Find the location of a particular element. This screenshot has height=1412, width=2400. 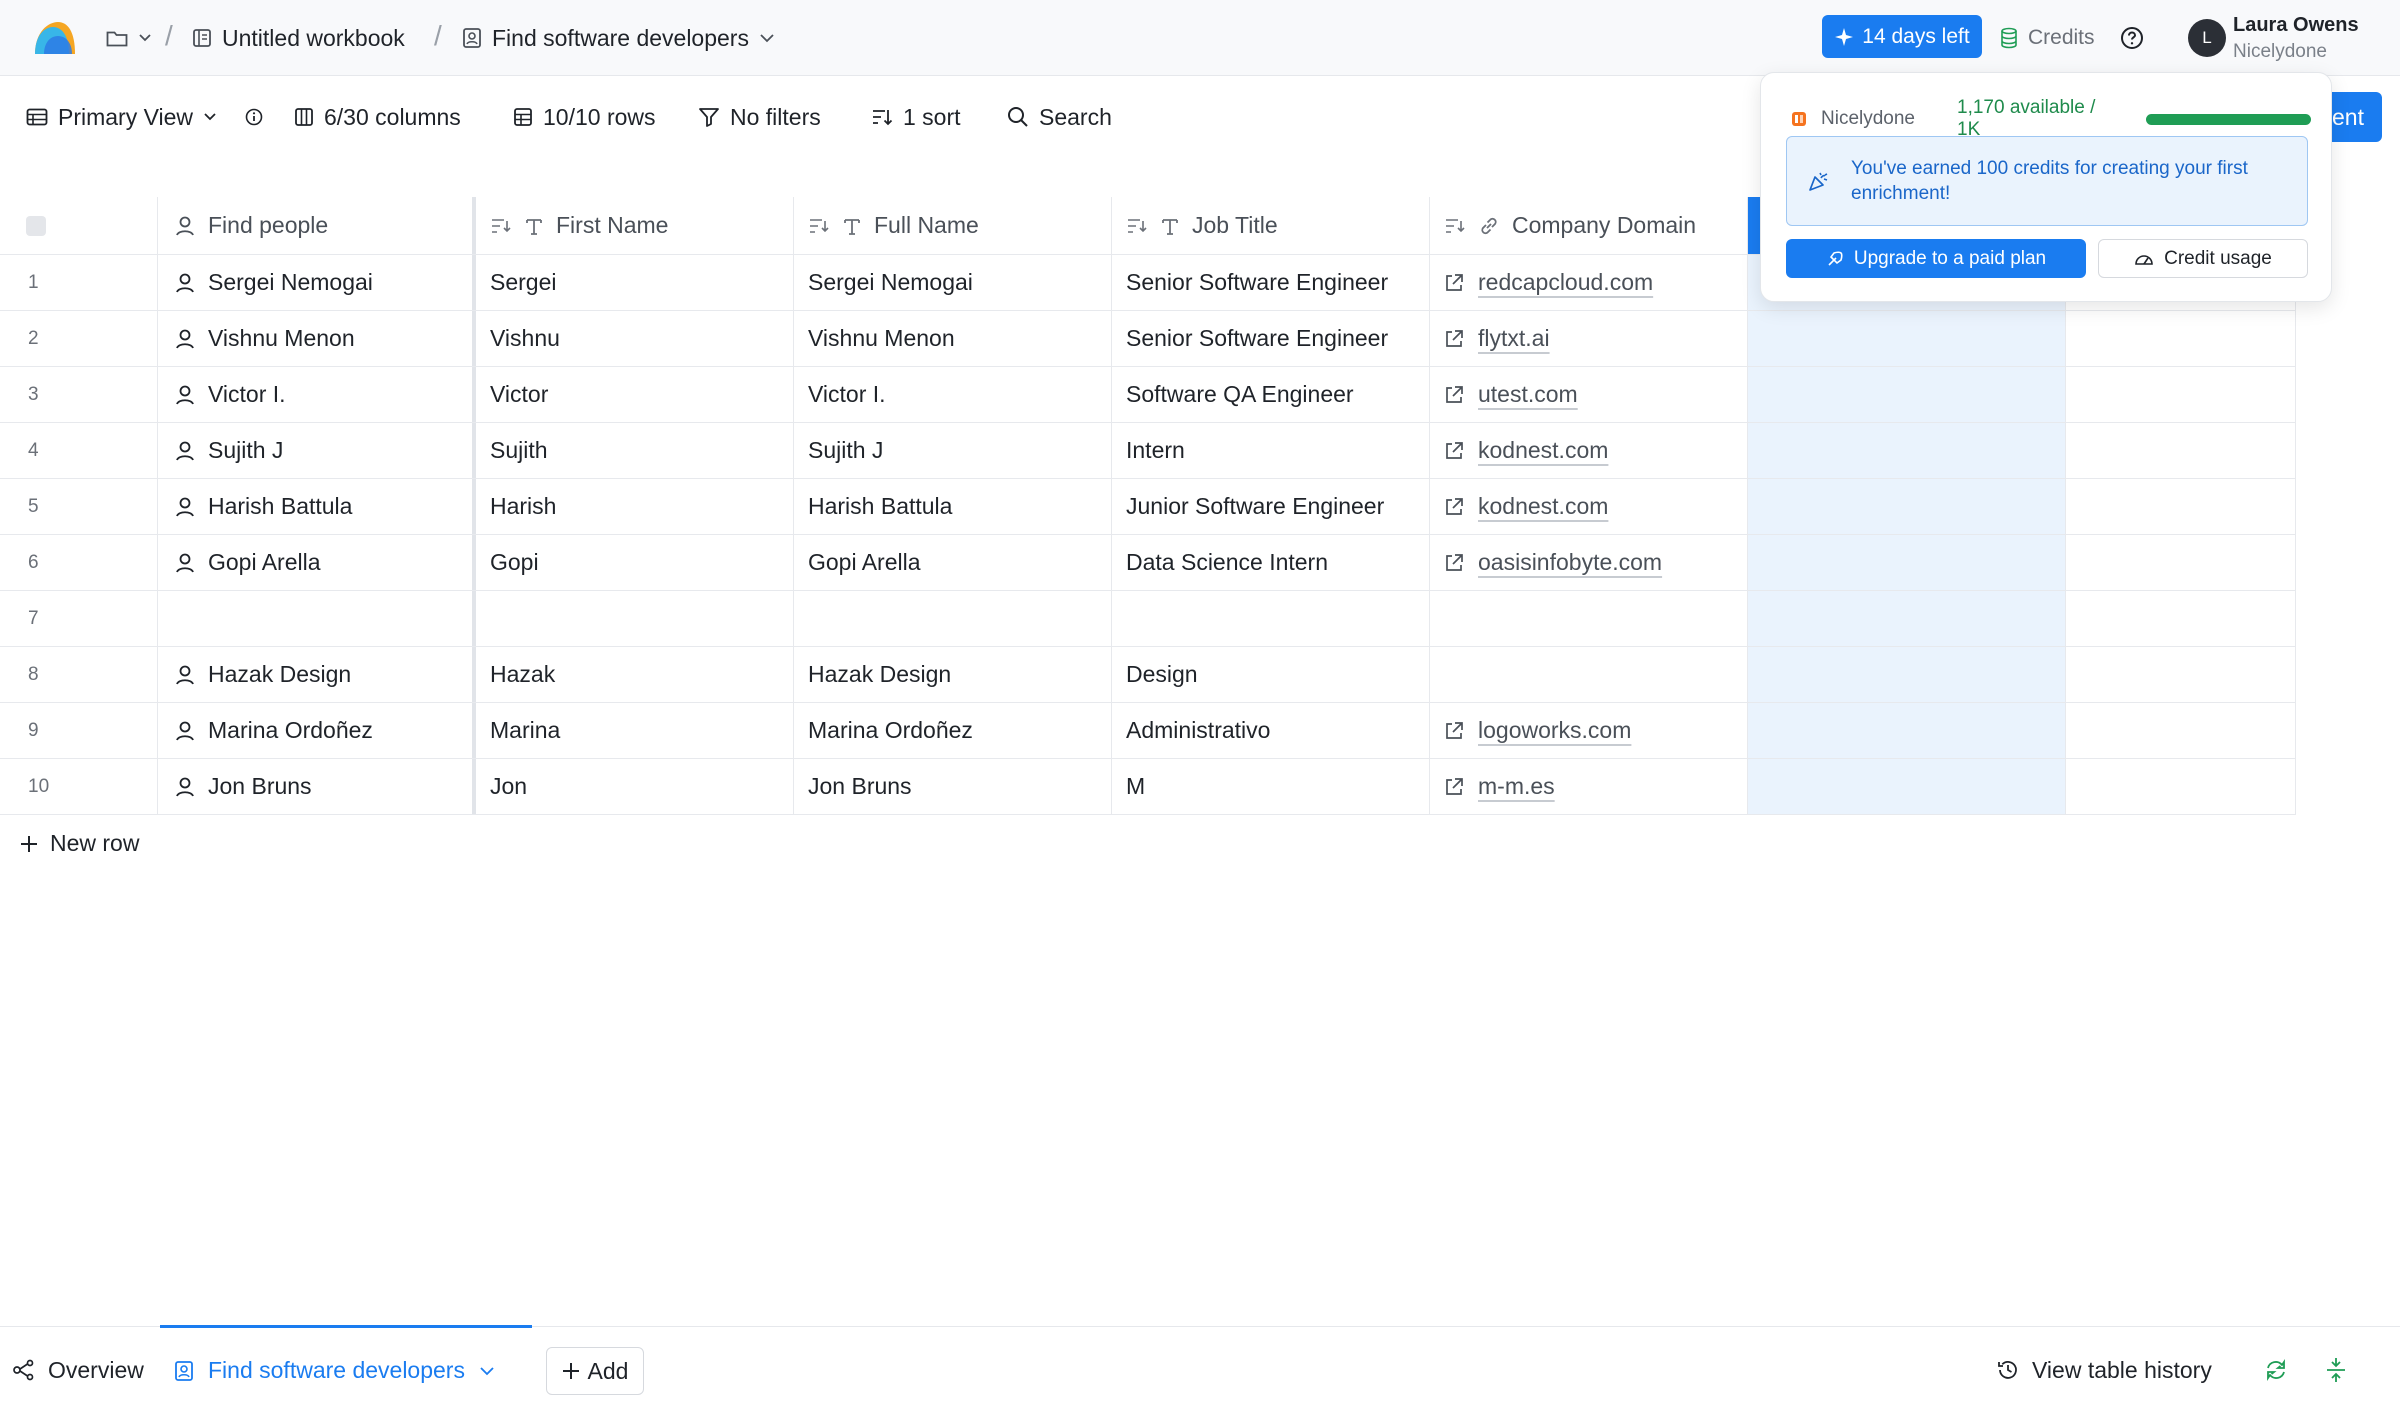

table-row: 7 is located at coordinates (1148, 619).